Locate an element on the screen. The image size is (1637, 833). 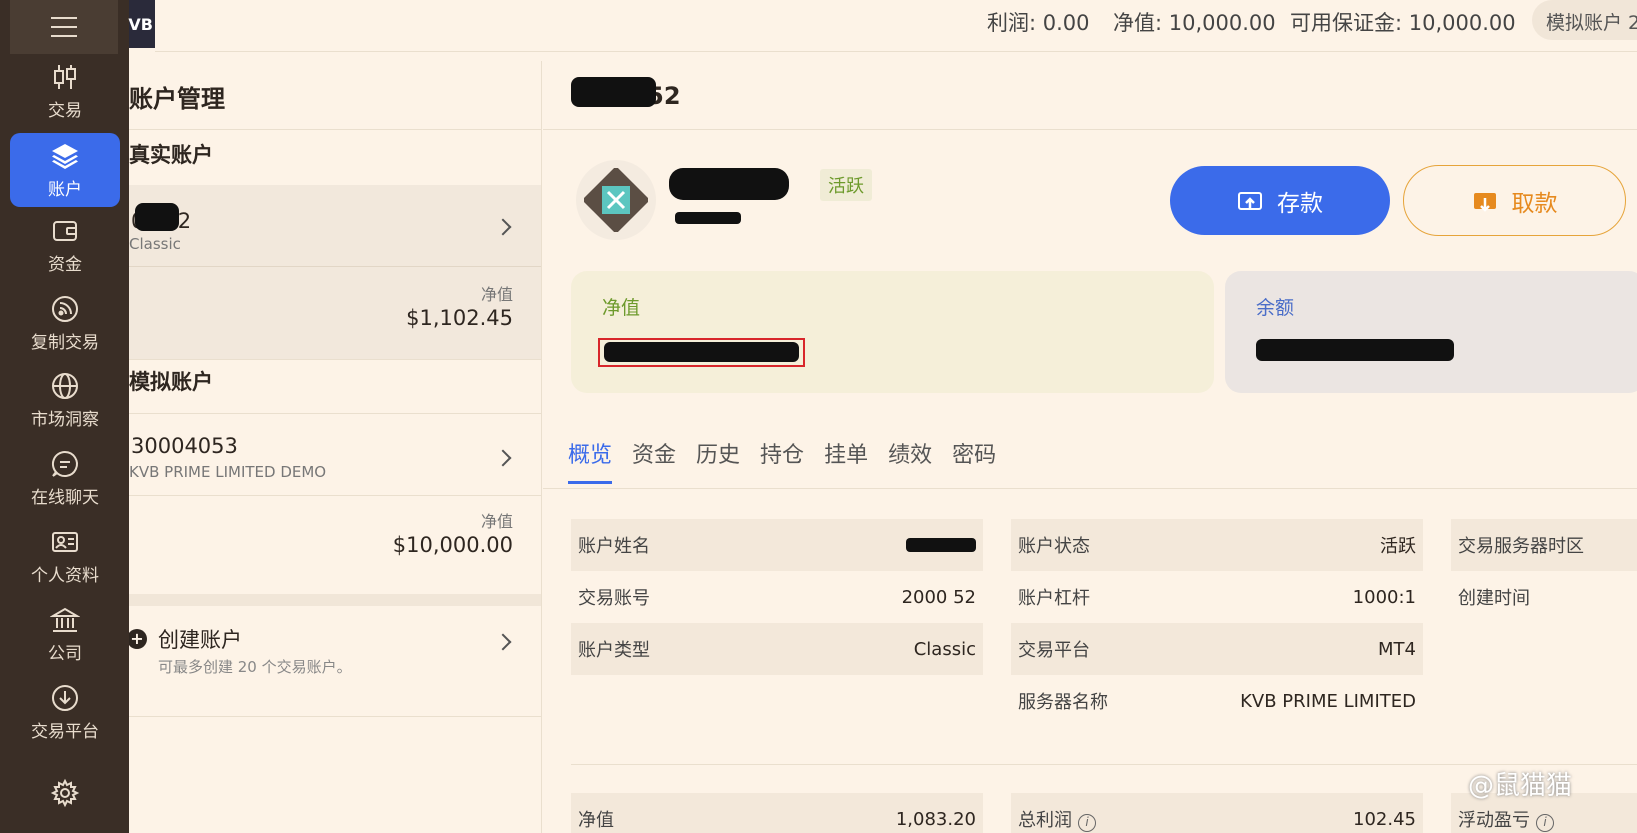
nav-funds: 资金 is located at coordinates (65, 245).